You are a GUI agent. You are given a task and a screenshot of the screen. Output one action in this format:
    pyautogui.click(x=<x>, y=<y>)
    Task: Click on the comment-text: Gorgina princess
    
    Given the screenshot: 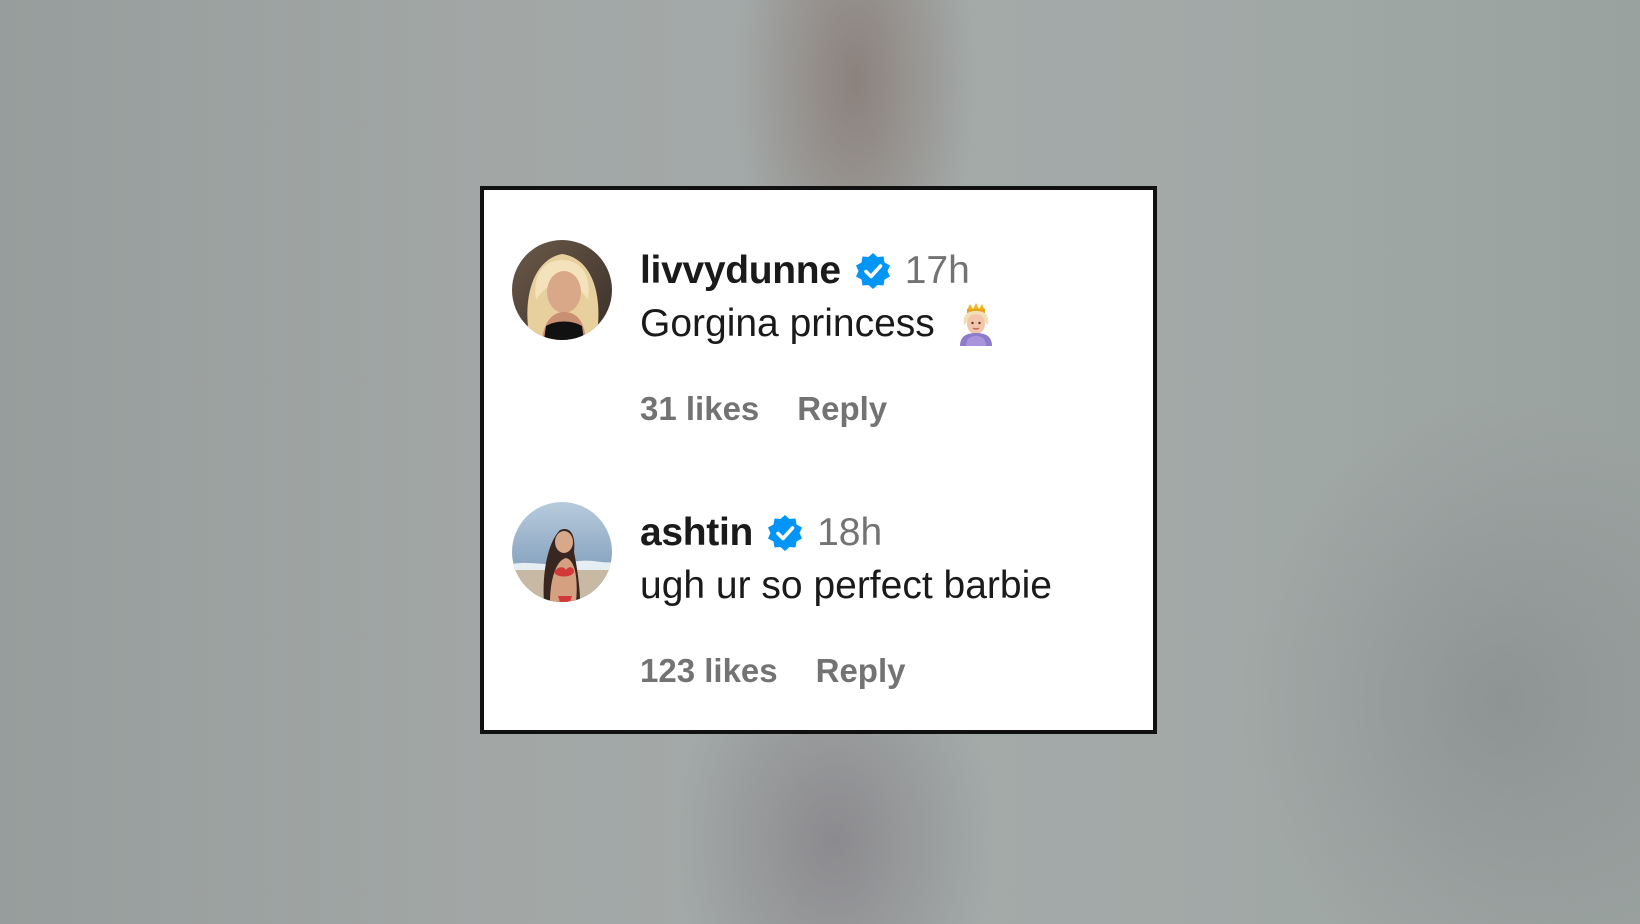 What is the action you would take?
    pyautogui.click(x=787, y=323)
    